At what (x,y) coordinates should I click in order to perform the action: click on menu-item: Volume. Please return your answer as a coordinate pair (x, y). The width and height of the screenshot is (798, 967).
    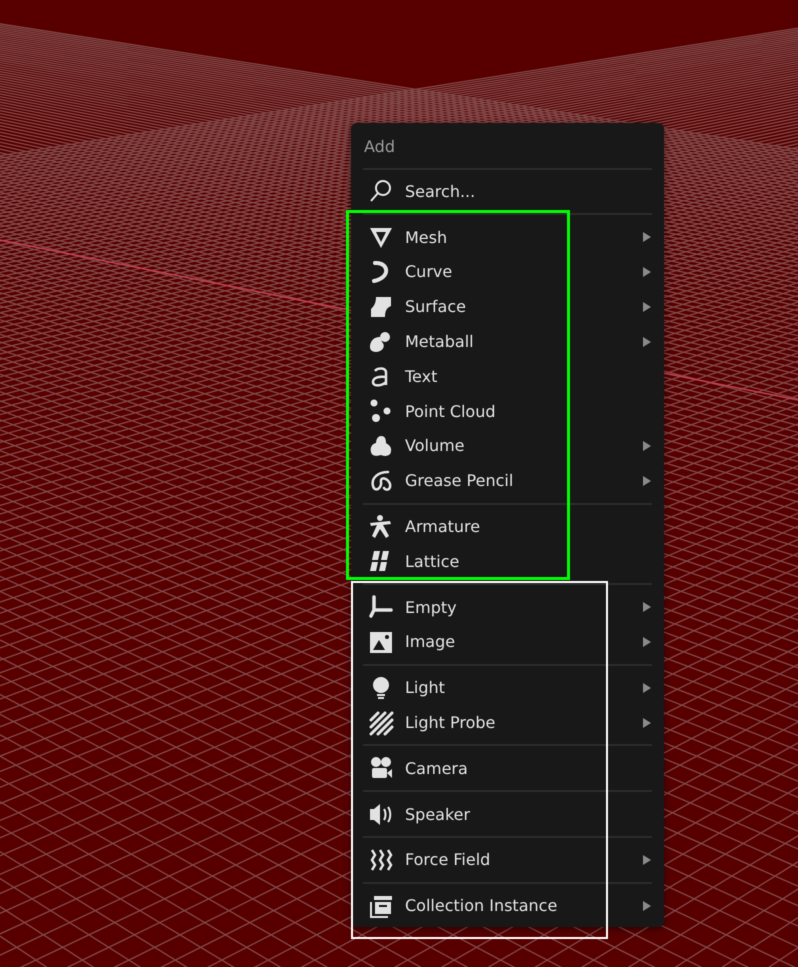
    Looking at the image, I should click on (507, 446).